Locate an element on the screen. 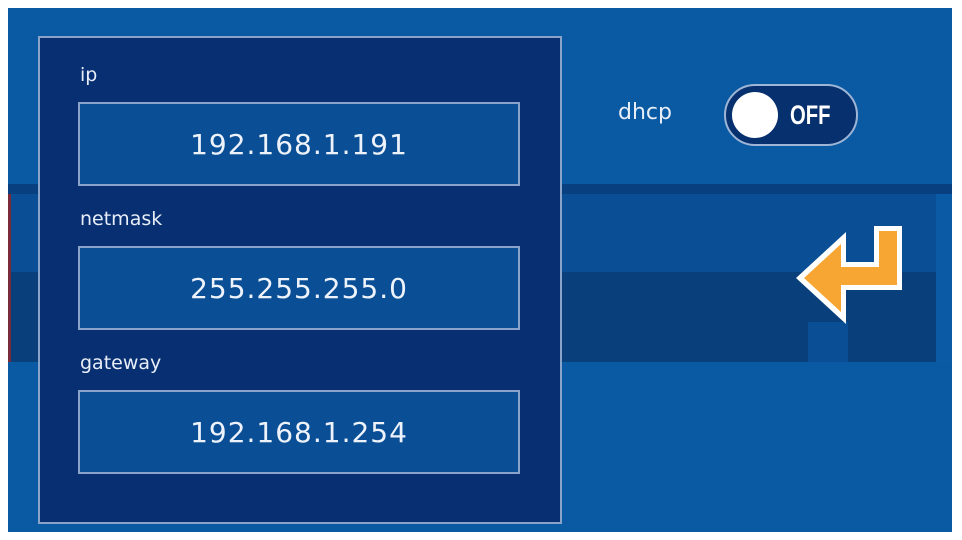 This screenshot has width=962, height=540. enter-arrow-icon is located at coordinates (849, 275).